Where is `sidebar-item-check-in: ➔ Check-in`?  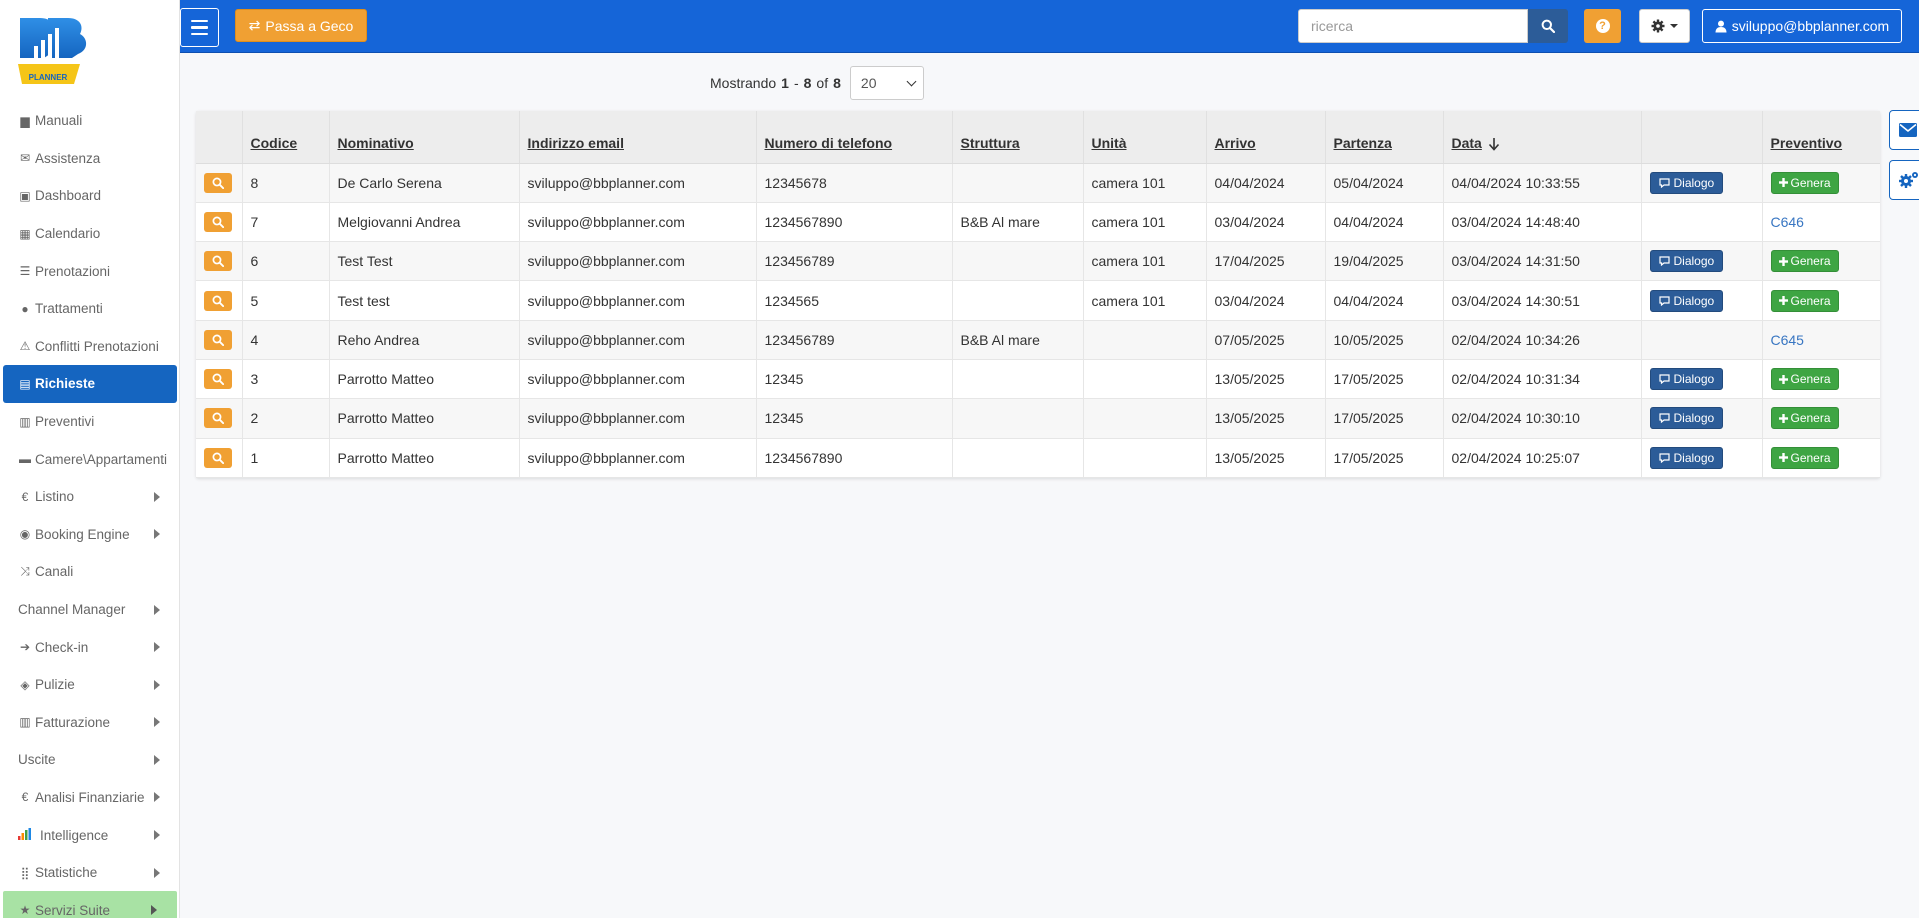
sidebar-item-check-in: ➔ Check-in is located at coordinates (89, 647).